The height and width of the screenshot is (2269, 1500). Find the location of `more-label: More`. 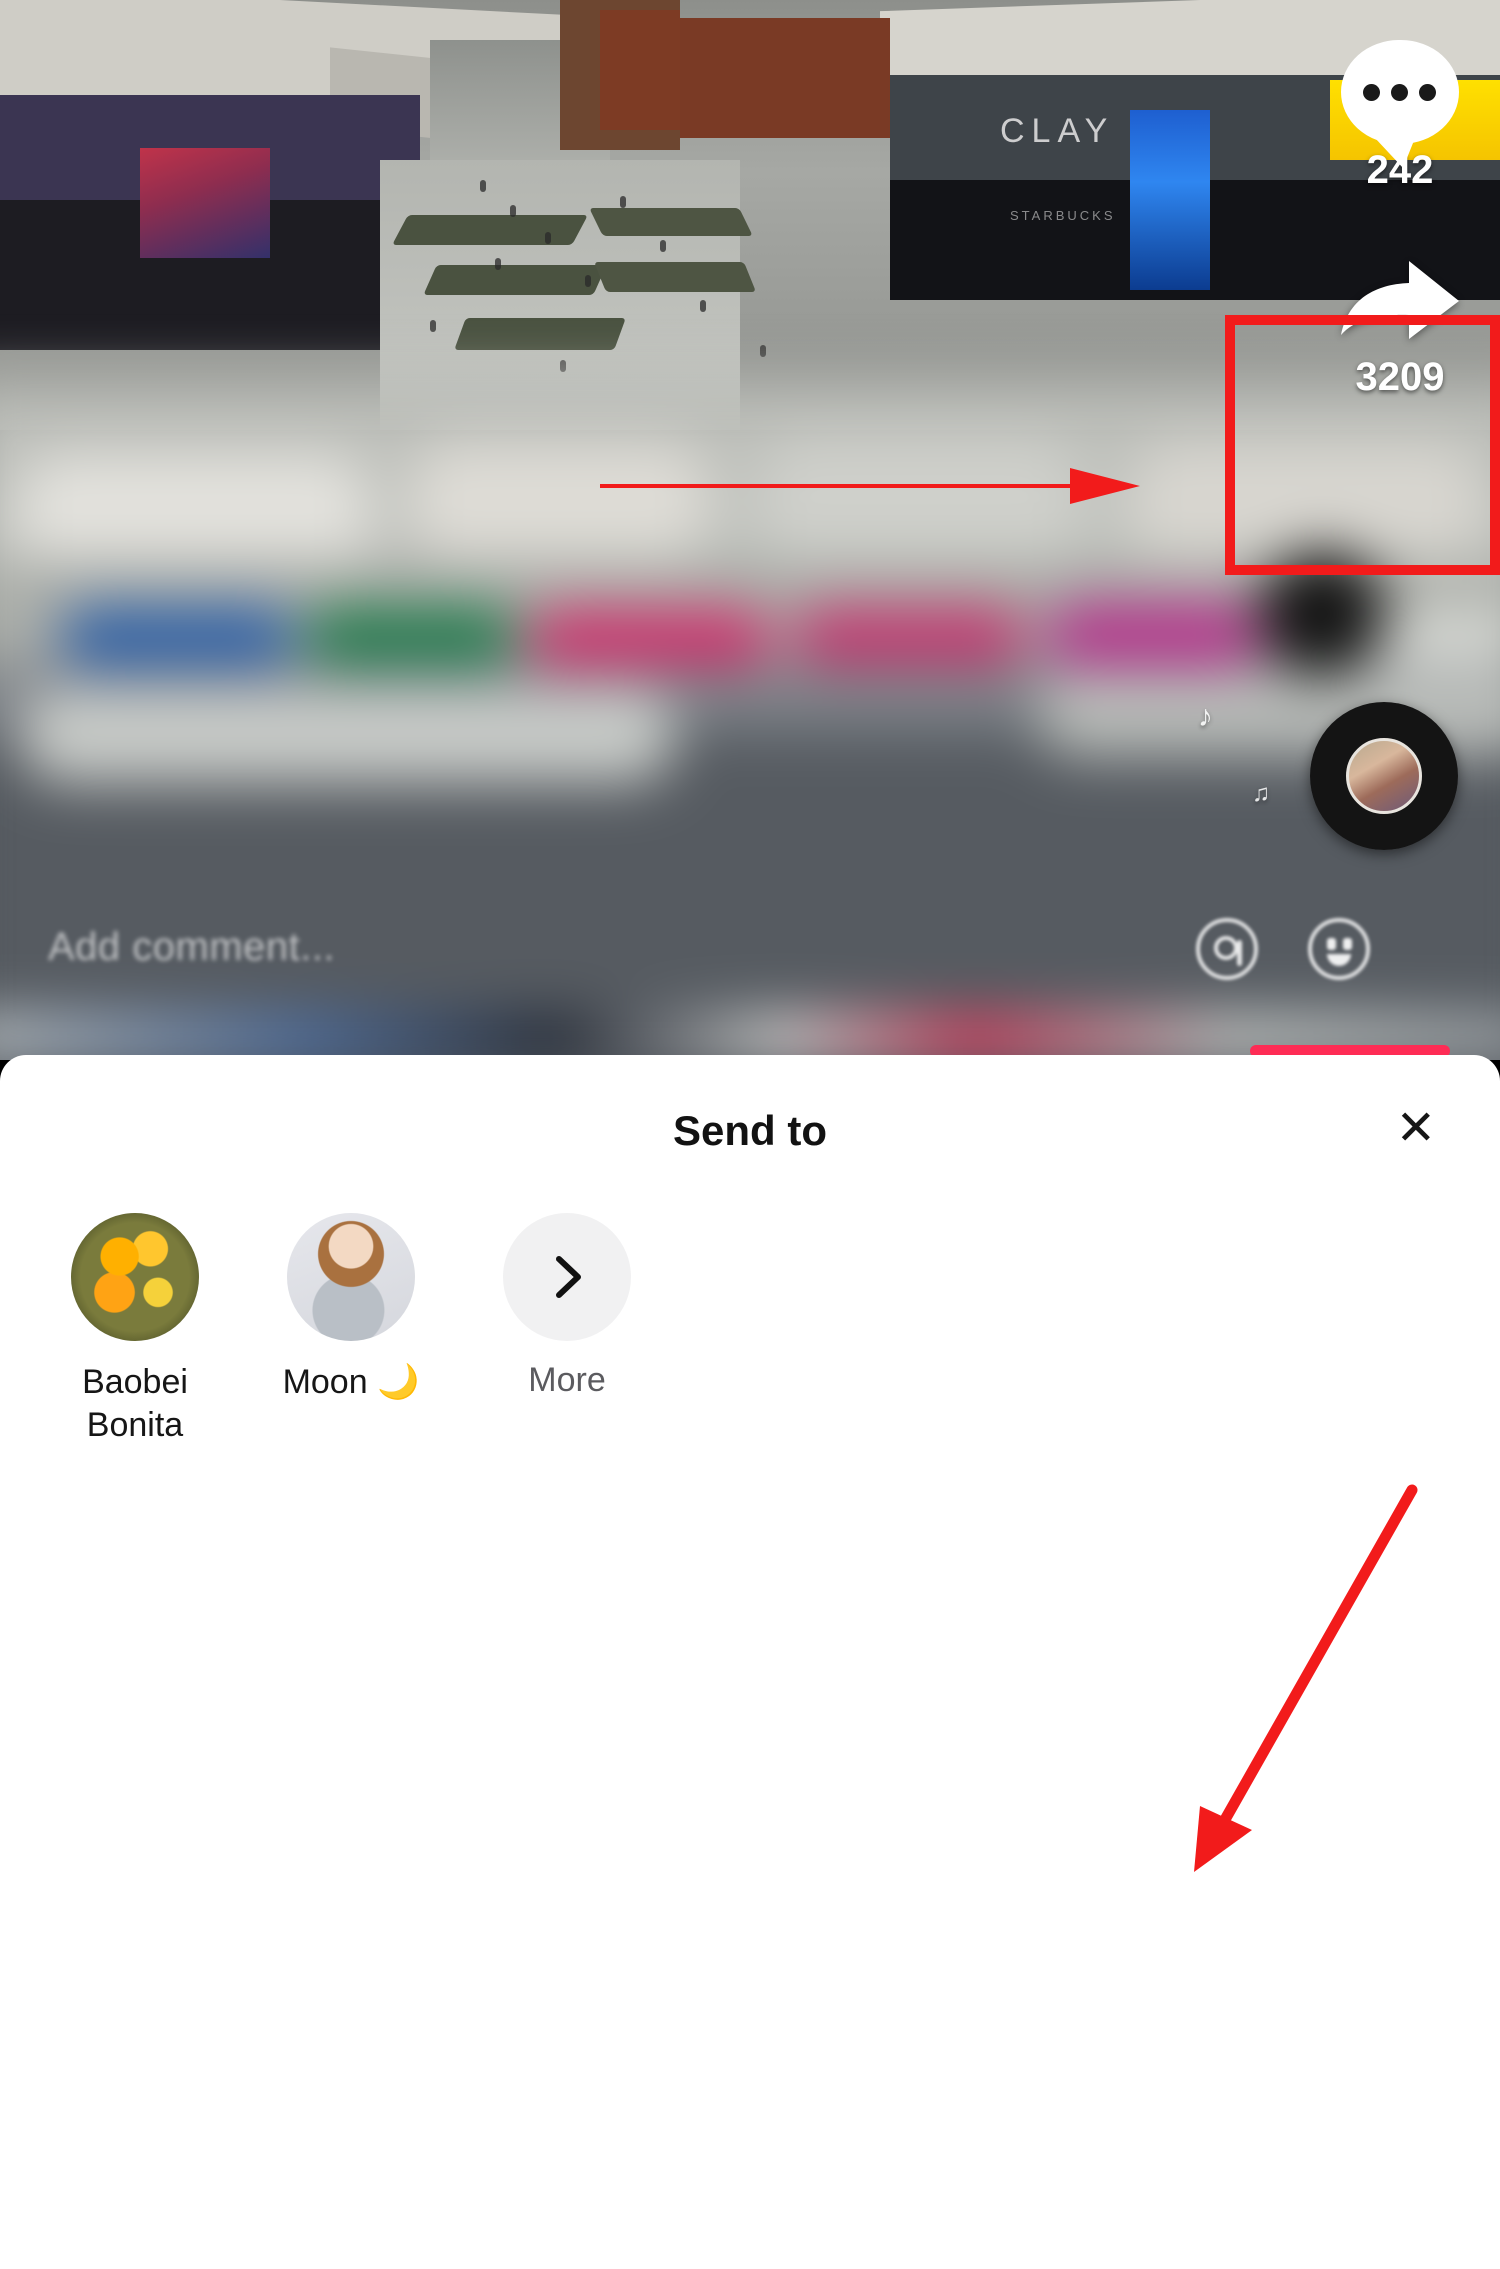

more-label: More is located at coordinates (567, 1380).